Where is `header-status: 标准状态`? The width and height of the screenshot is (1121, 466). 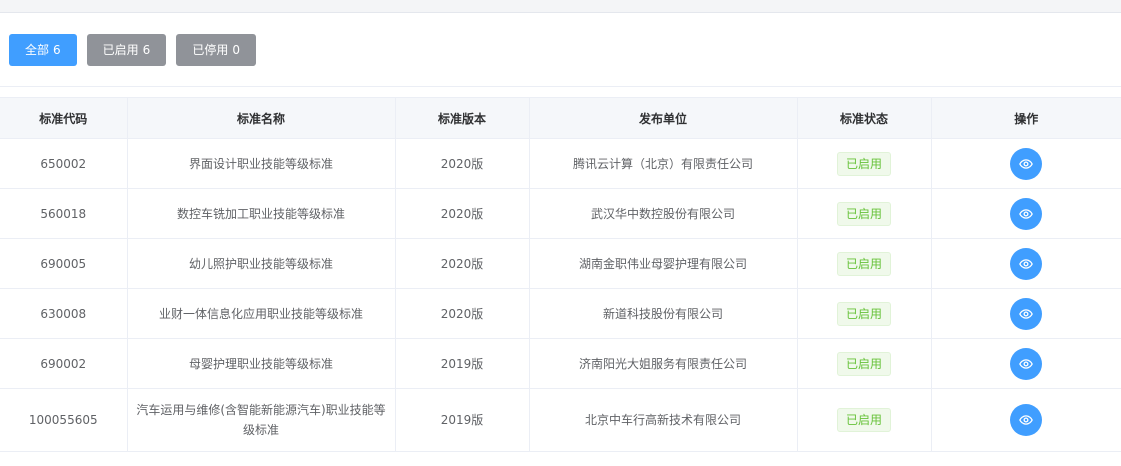 header-status: 标准状态 is located at coordinates (864, 118).